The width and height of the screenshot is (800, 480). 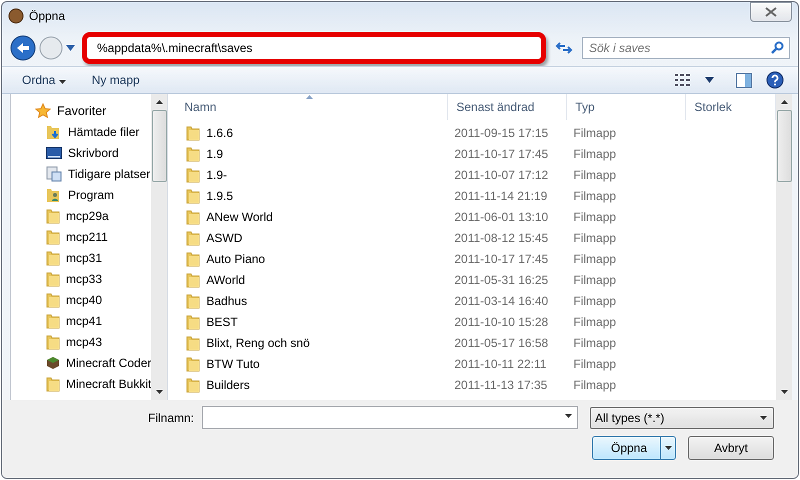 What do you see at coordinates (784, 247) in the screenshot?
I see `file-list-scrollbar` at bounding box center [784, 247].